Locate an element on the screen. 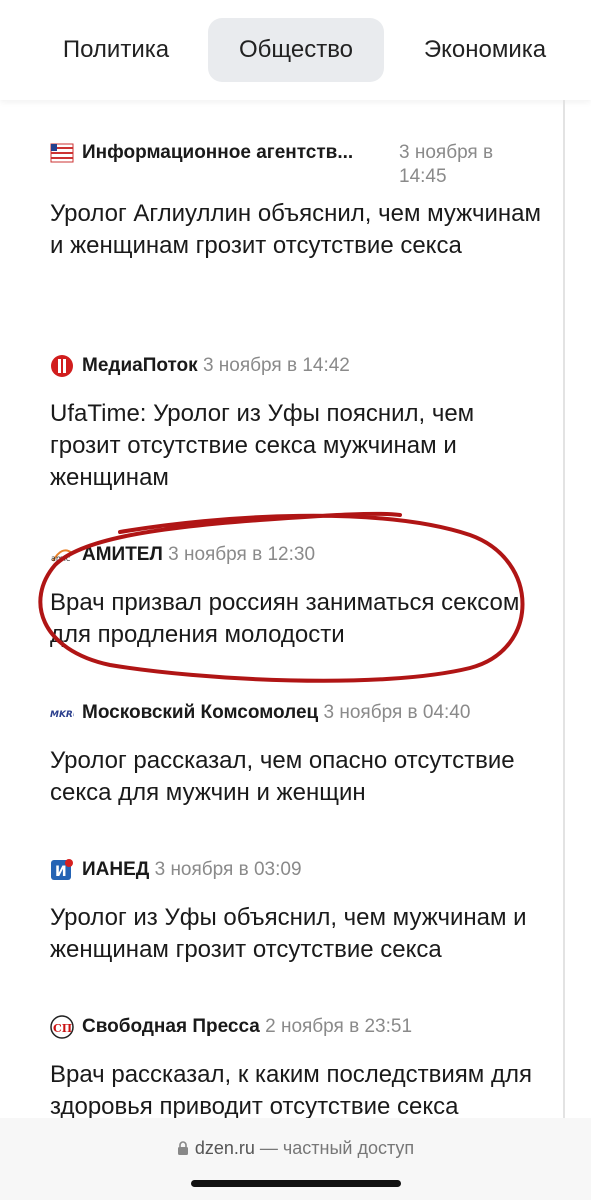  svg-text: amic is located at coordinates (60, 558).